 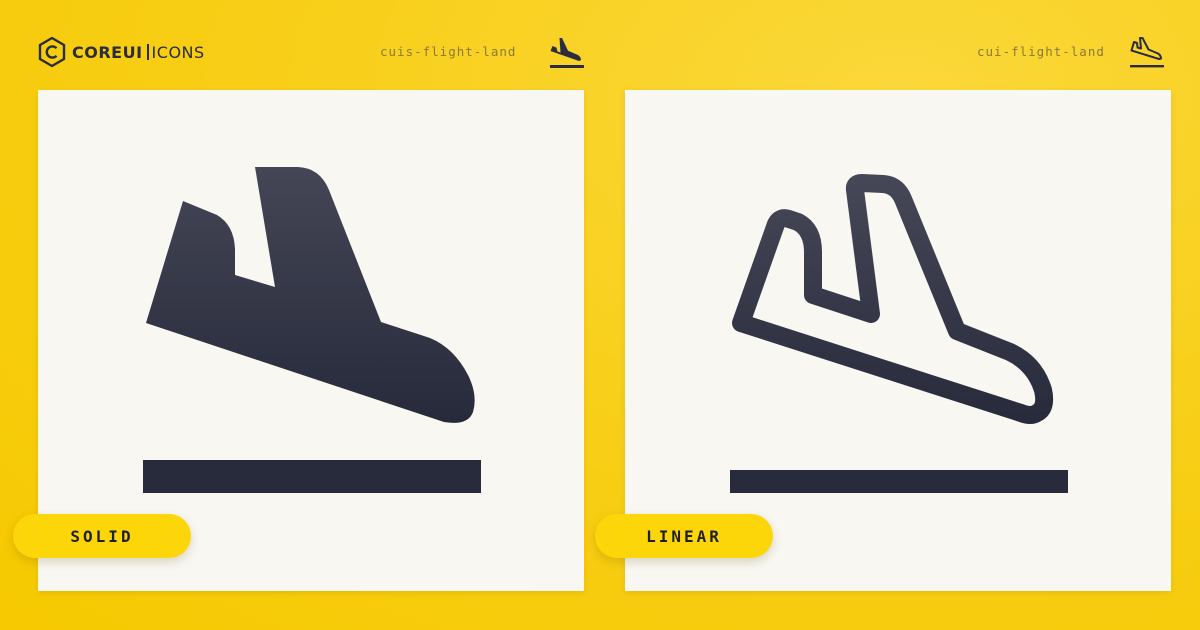 I want to click on brand-logo: COREUI ICONS, so click(x=121, y=52).